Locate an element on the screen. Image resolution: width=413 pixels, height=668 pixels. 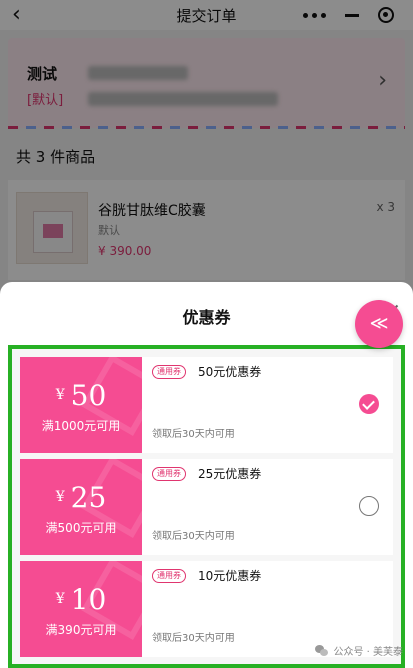
coupon-value-panel: ¥10 满390元可用 is located at coordinates (81, 609).